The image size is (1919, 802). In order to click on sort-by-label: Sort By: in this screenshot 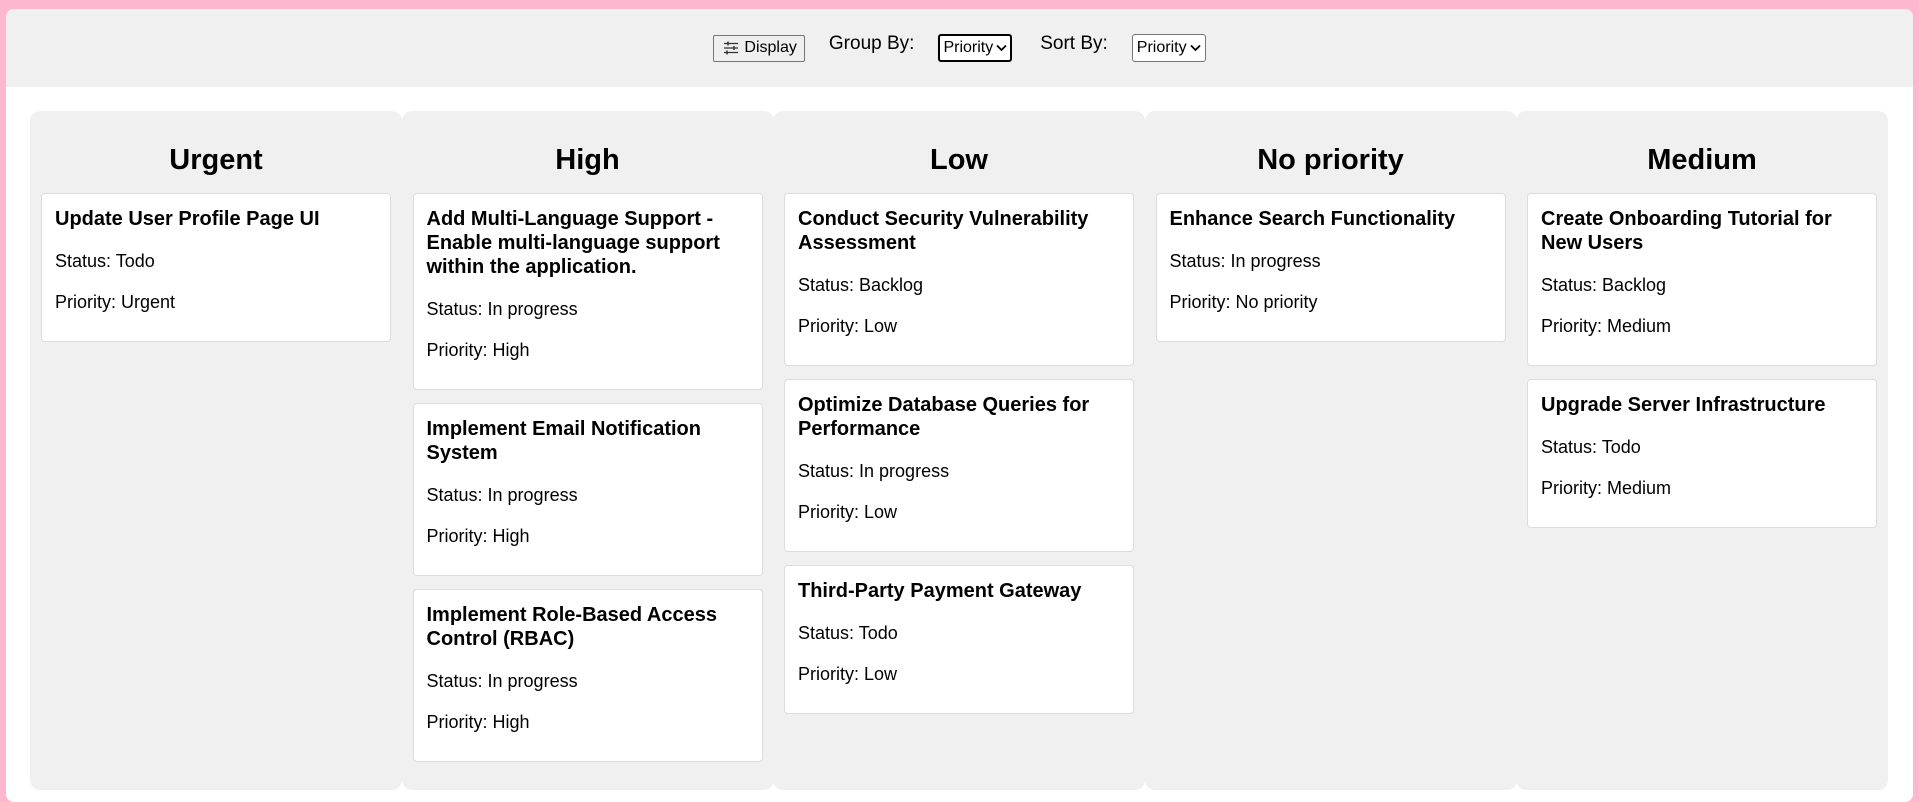, I will do `click(1074, 43)`.